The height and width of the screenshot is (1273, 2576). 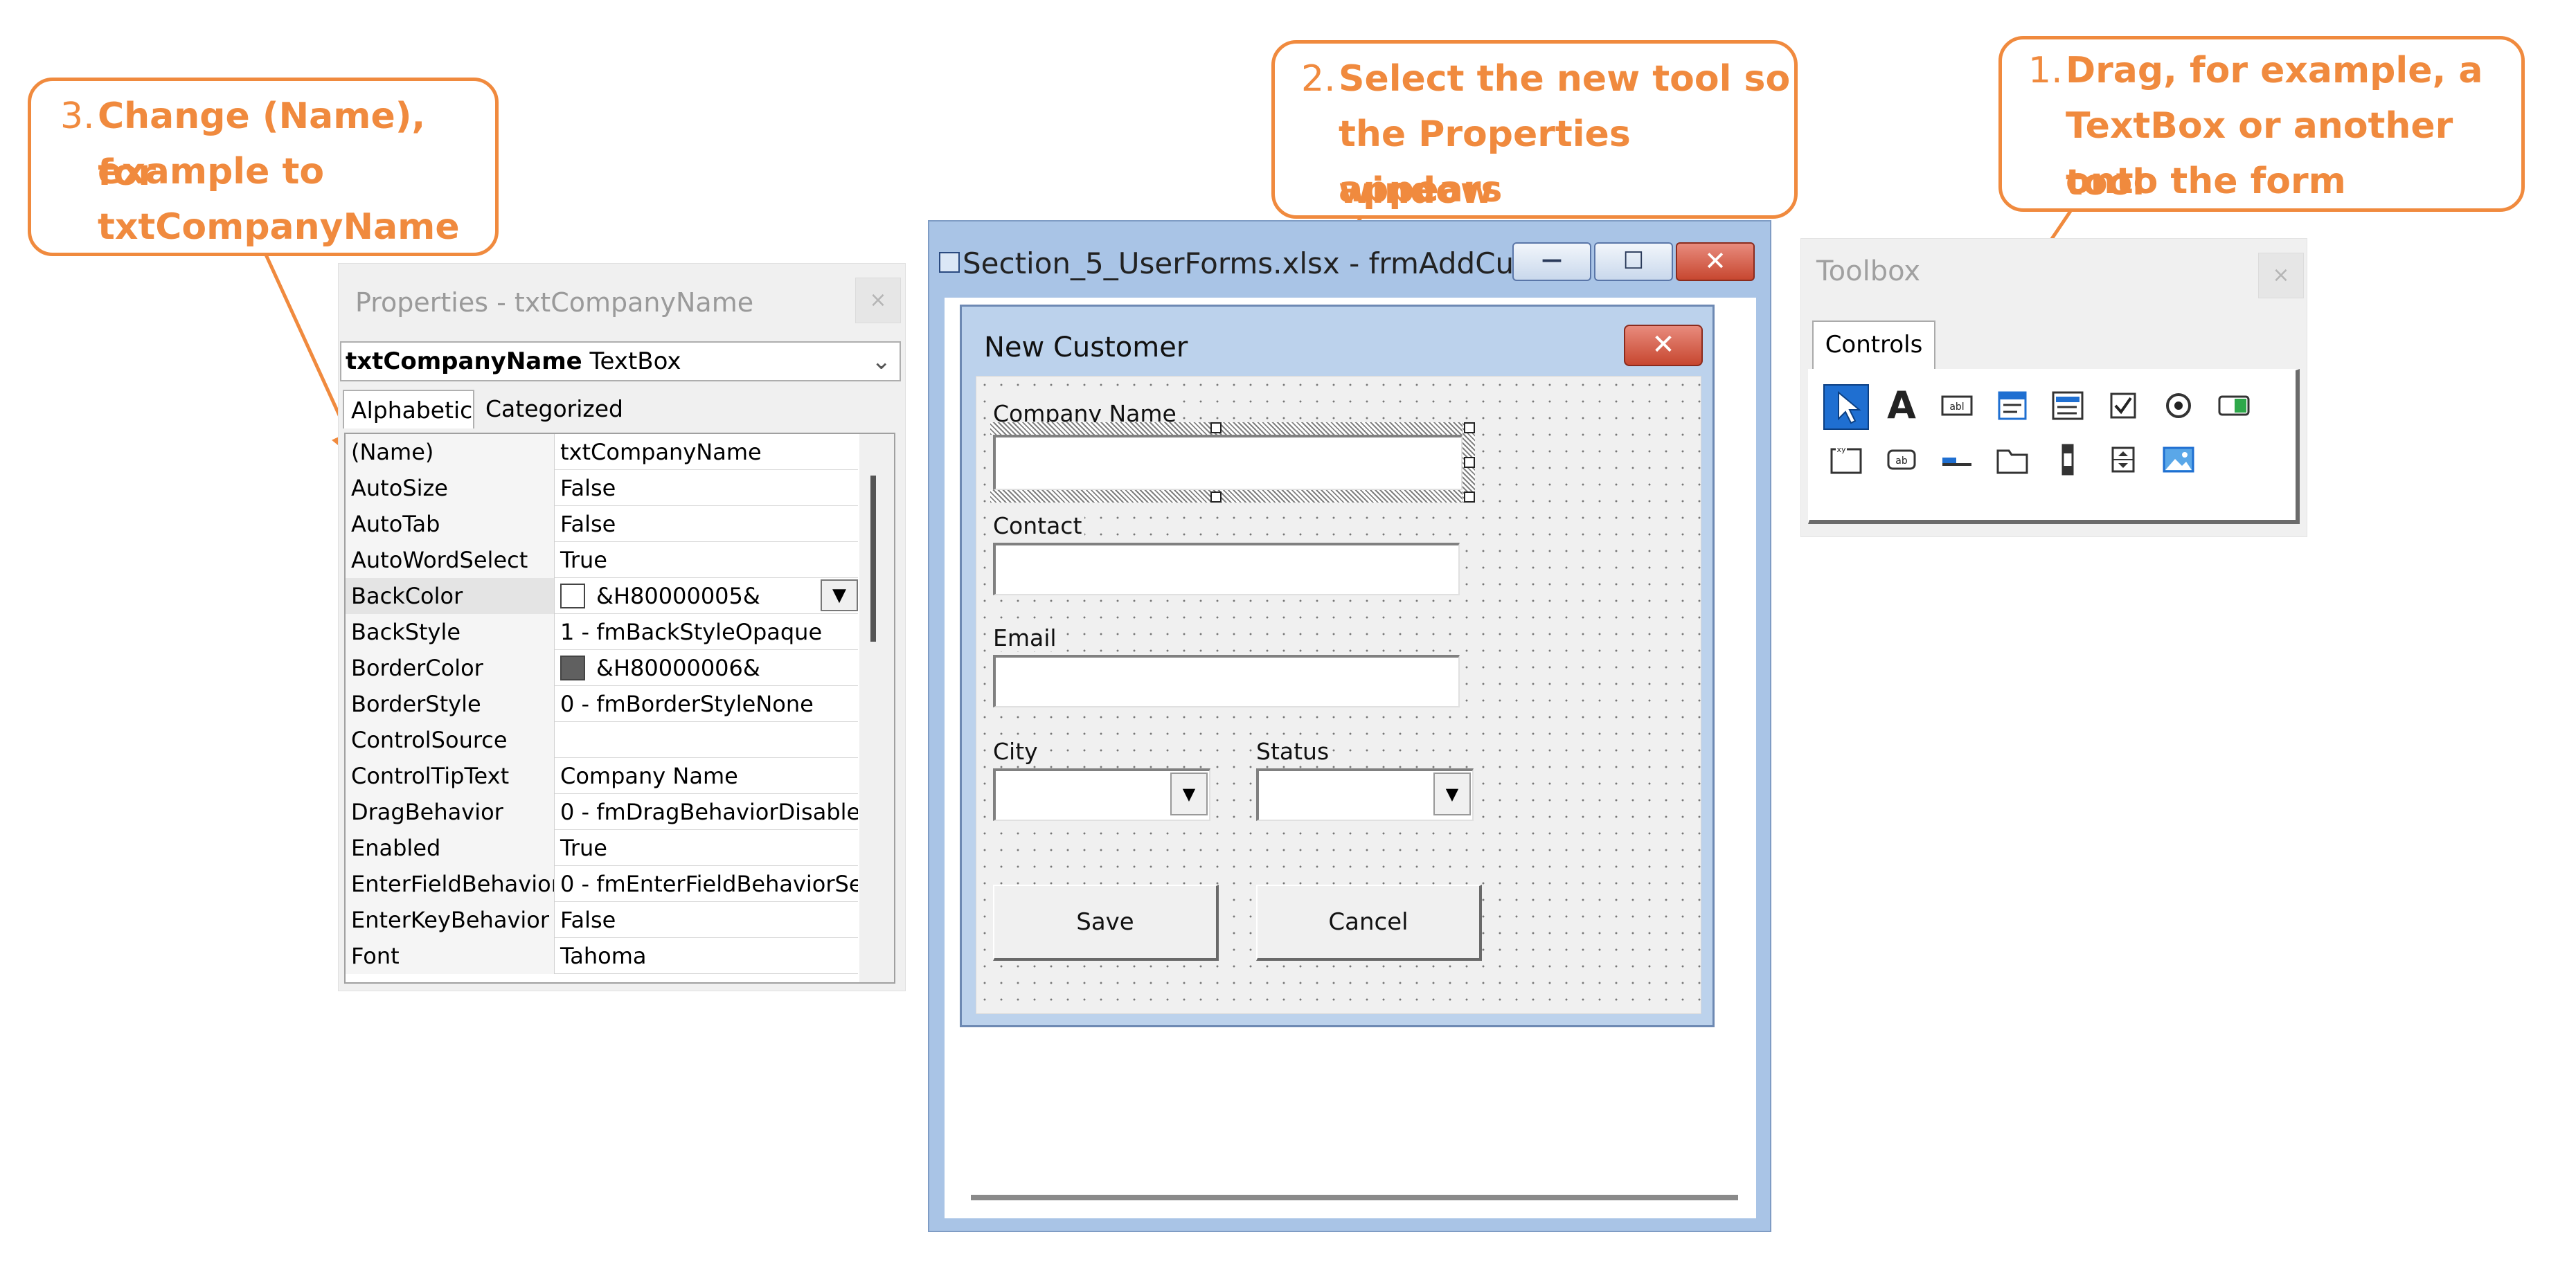 I want to click on company-name-textbox, so click(x=1228, y=463).